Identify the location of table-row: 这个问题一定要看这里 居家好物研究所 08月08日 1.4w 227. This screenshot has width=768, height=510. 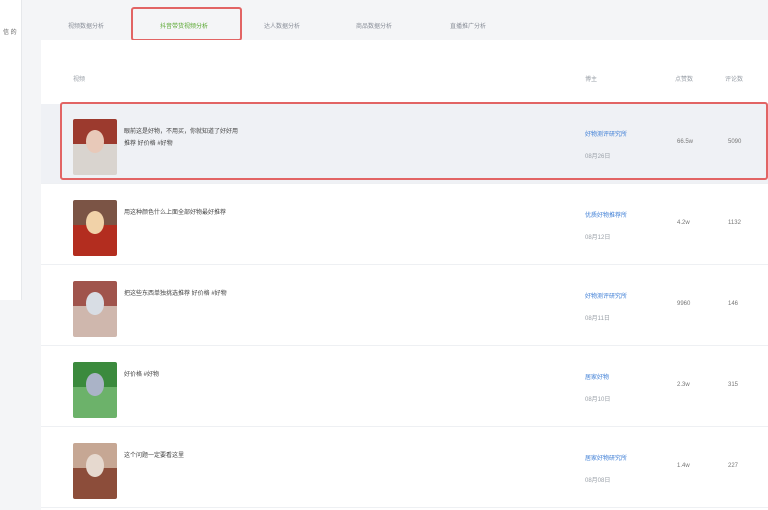
(404, 468).